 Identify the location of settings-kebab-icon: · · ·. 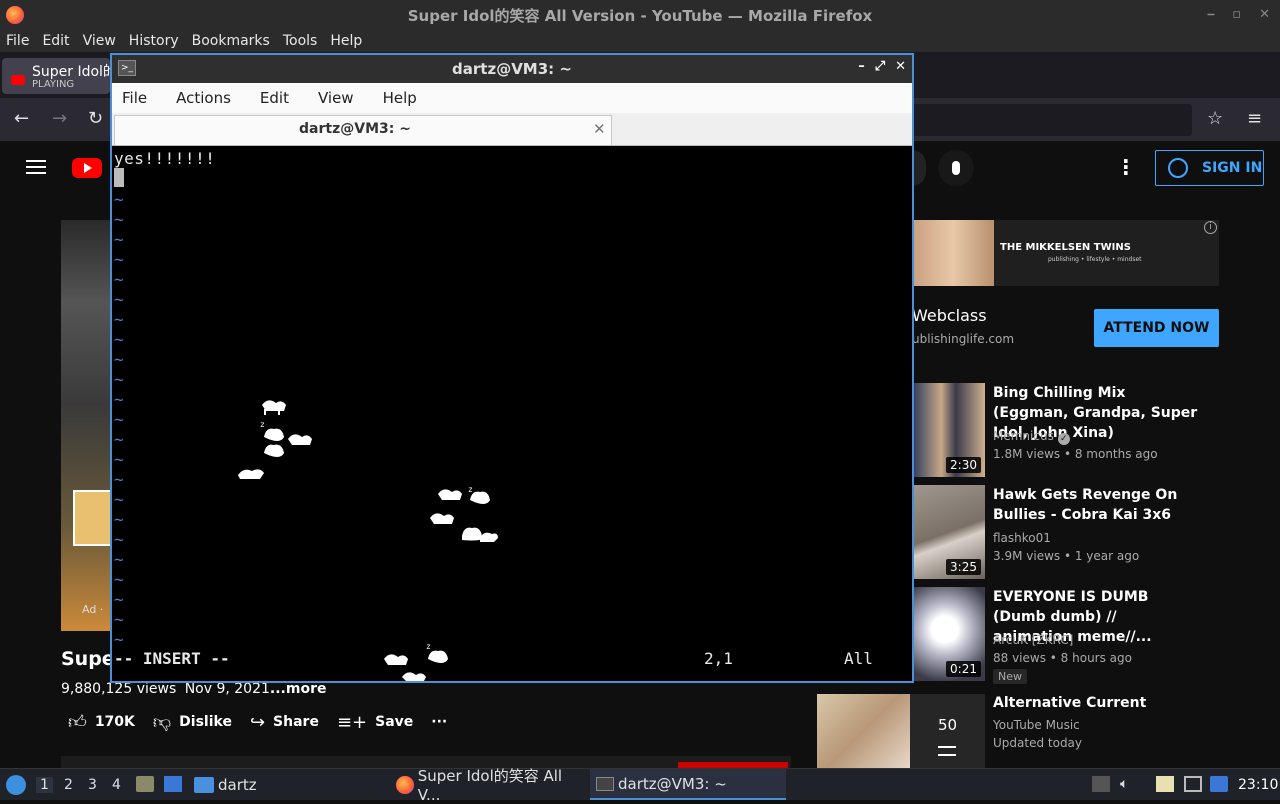
(1126, 167).